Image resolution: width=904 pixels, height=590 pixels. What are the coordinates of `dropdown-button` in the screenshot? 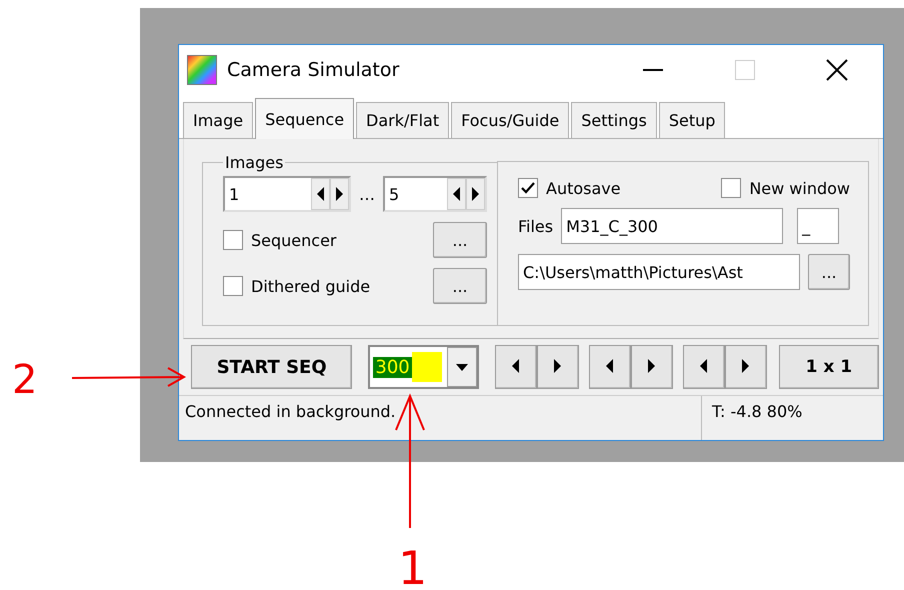 It's located at (461, 367).